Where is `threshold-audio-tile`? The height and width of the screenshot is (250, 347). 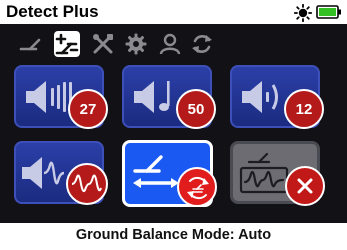 threshold-audio-tile is located at coordinates (61, 173).